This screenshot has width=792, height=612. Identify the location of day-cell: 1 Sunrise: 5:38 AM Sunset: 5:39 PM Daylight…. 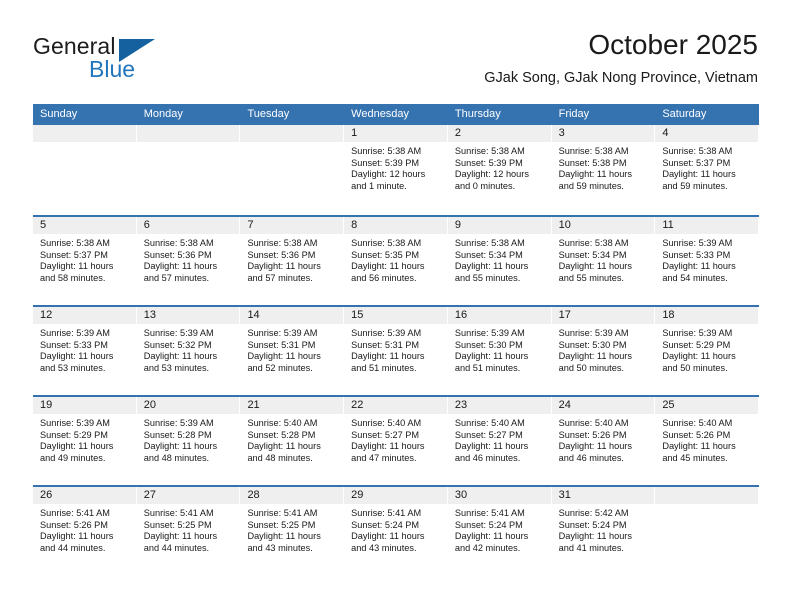
(396, 170).